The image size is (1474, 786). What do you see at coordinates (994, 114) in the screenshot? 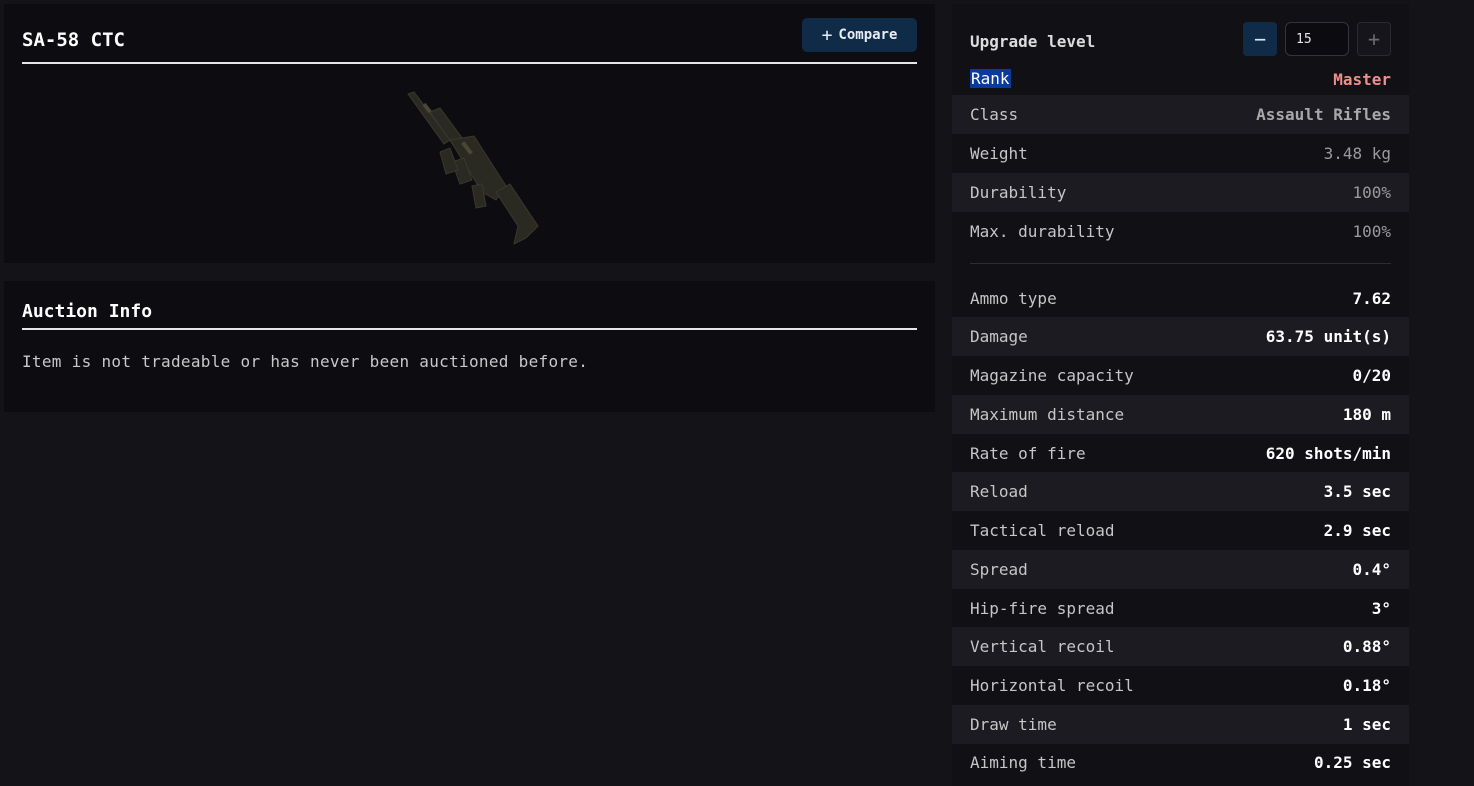
I see `stat-label: Class` at bounding box center [994, 114].